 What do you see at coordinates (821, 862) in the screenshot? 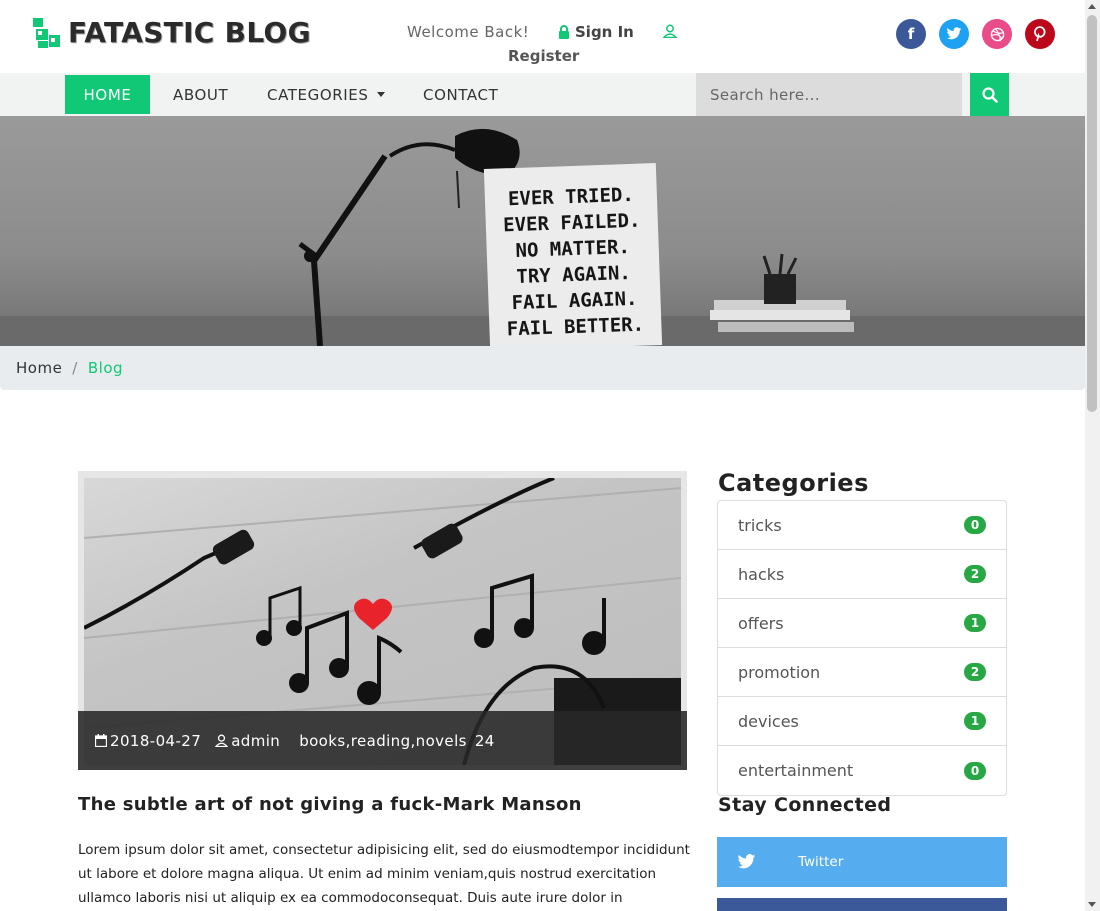
I see `twitter-label: Twitter` at bounding box center [821, 862].